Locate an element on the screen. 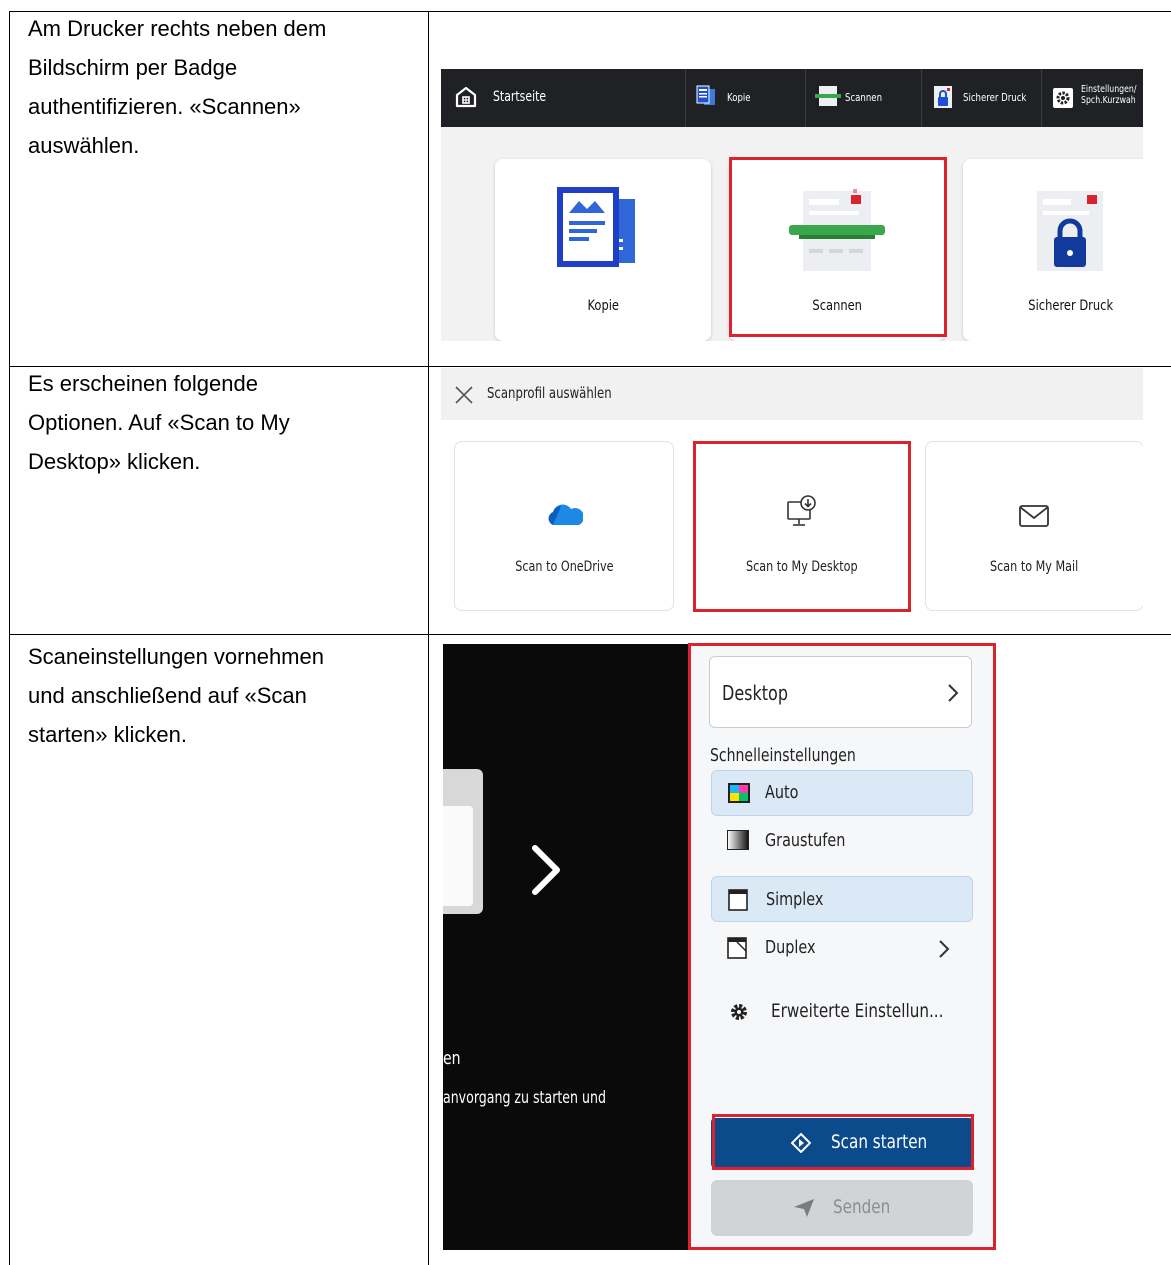 The height and width of the screenshot is (1265, 1171). scan-profile-header: Scanprofil auswählen is located at coordinates (792, 394).